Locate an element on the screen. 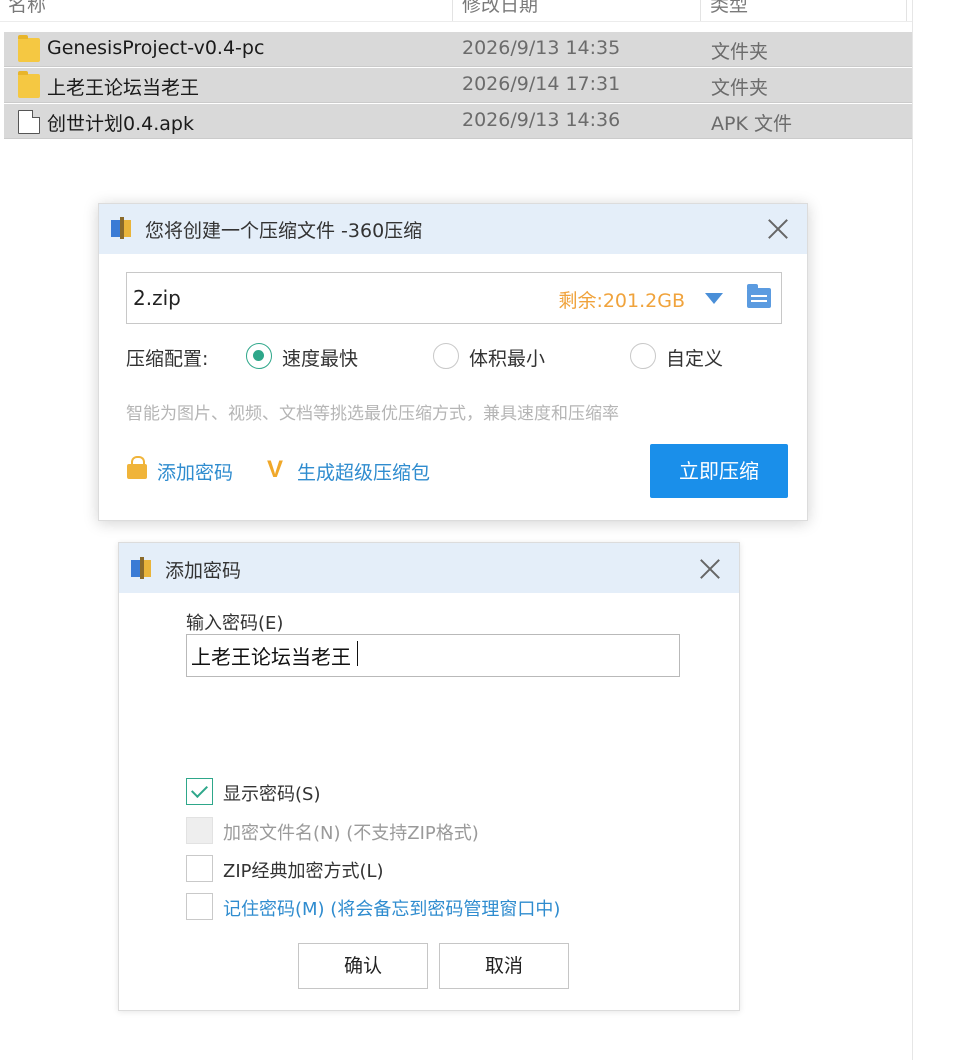 This screenshot has width=960, height=1060. file-date: 2026/9/13 14:35 is located at coordinates (541, 48).